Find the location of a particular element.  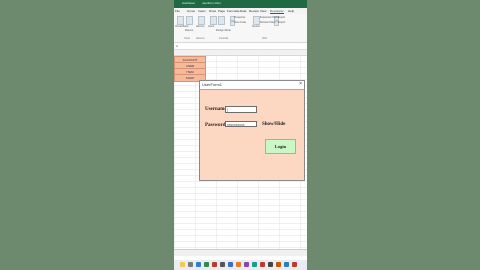

visual-basic-icon is located at coordinates (180, 20).